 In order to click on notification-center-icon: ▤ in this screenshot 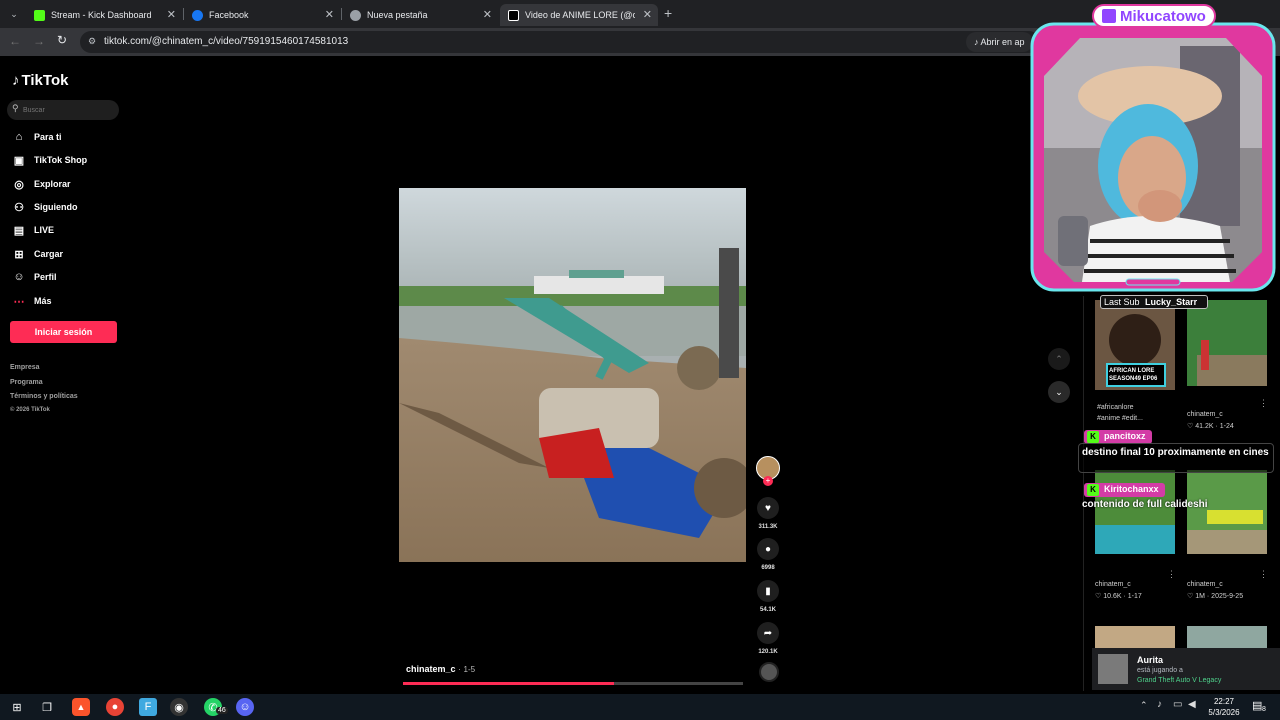, I will do `click(1257, 705)`.